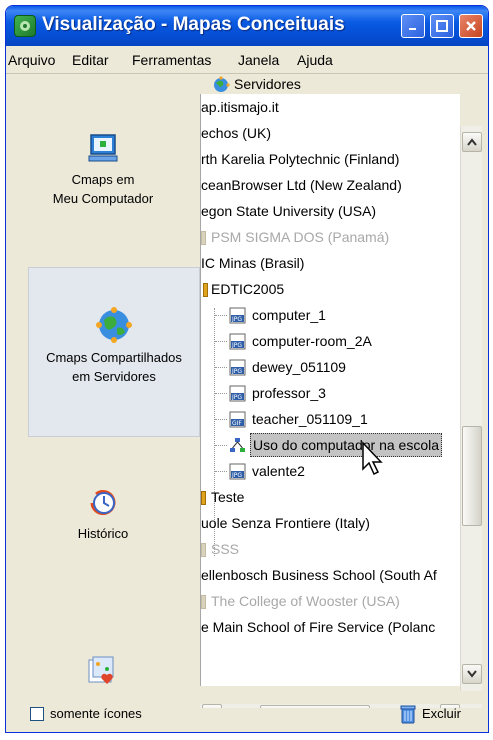  What do you see at coordinates (289, 315) in the screenshot?
I see `row-label: computer_1` at bounding box center [289, 315].